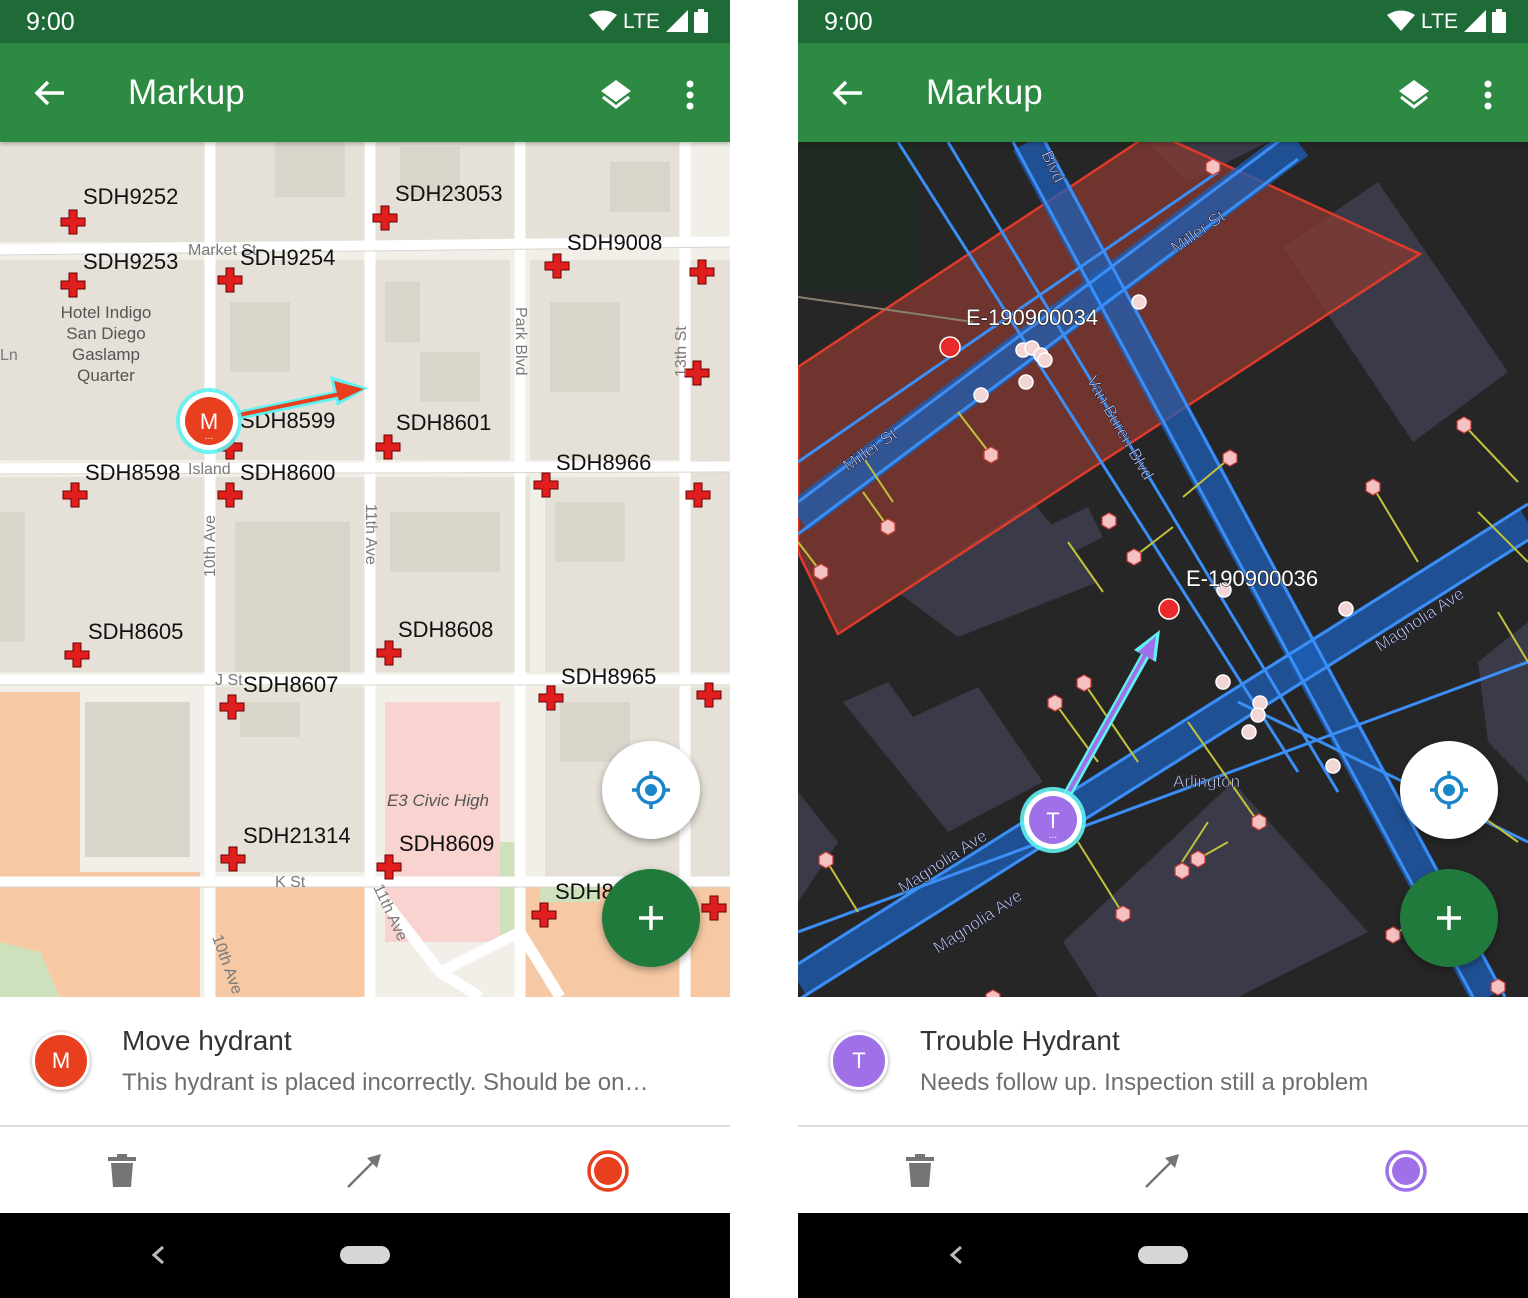  I want to click on status-time: 9:00, so click(50, 22).